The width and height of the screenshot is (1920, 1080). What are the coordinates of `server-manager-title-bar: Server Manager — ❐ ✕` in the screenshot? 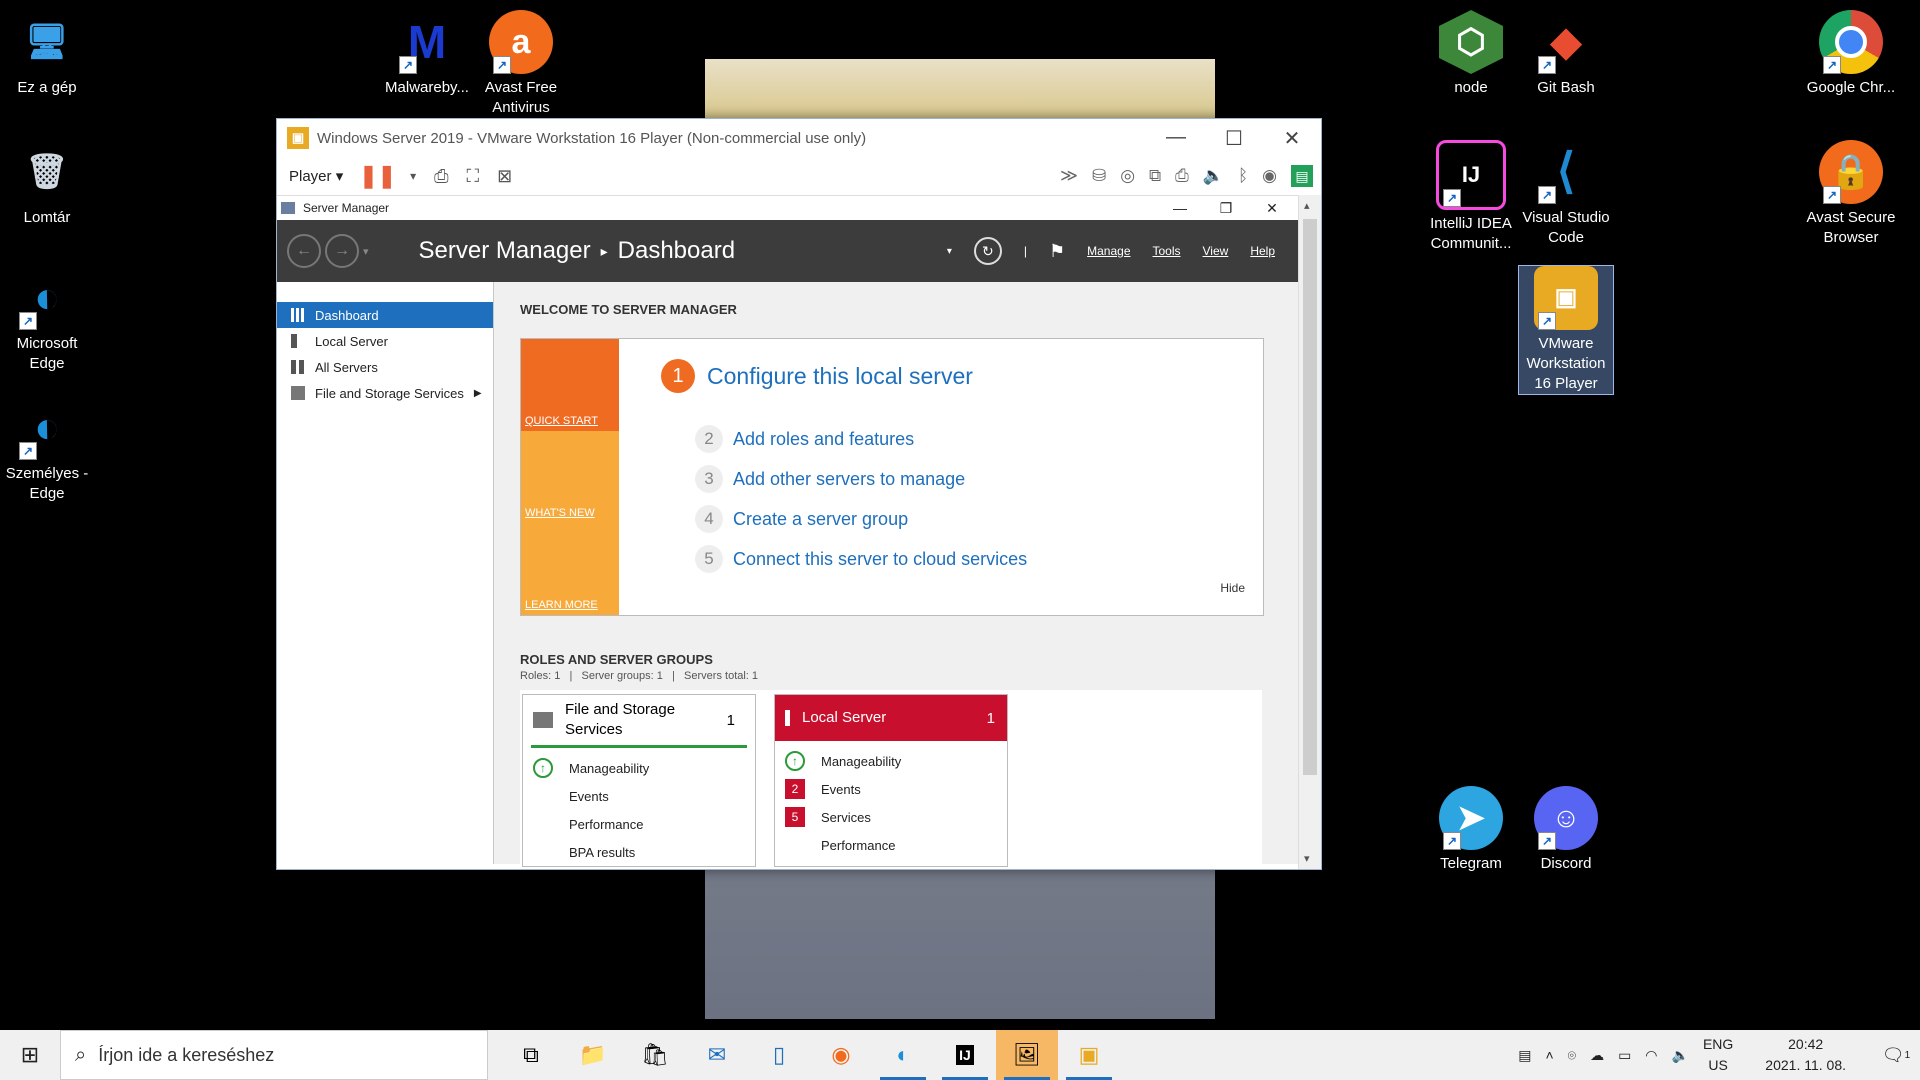 It's located at (799, 208).